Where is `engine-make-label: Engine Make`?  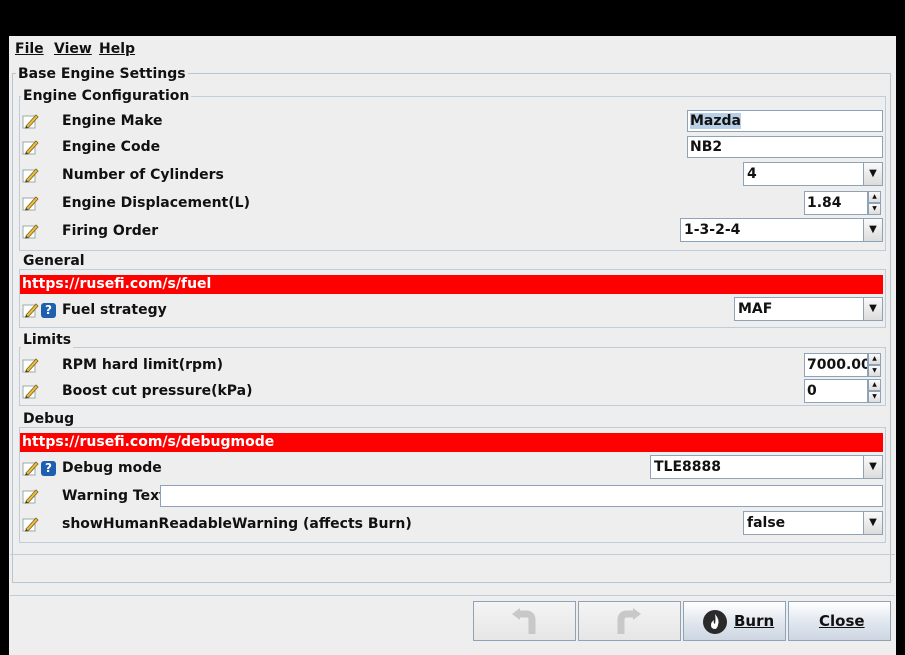 engine-make-label: Engine Make is located at coordinates (112, 121).